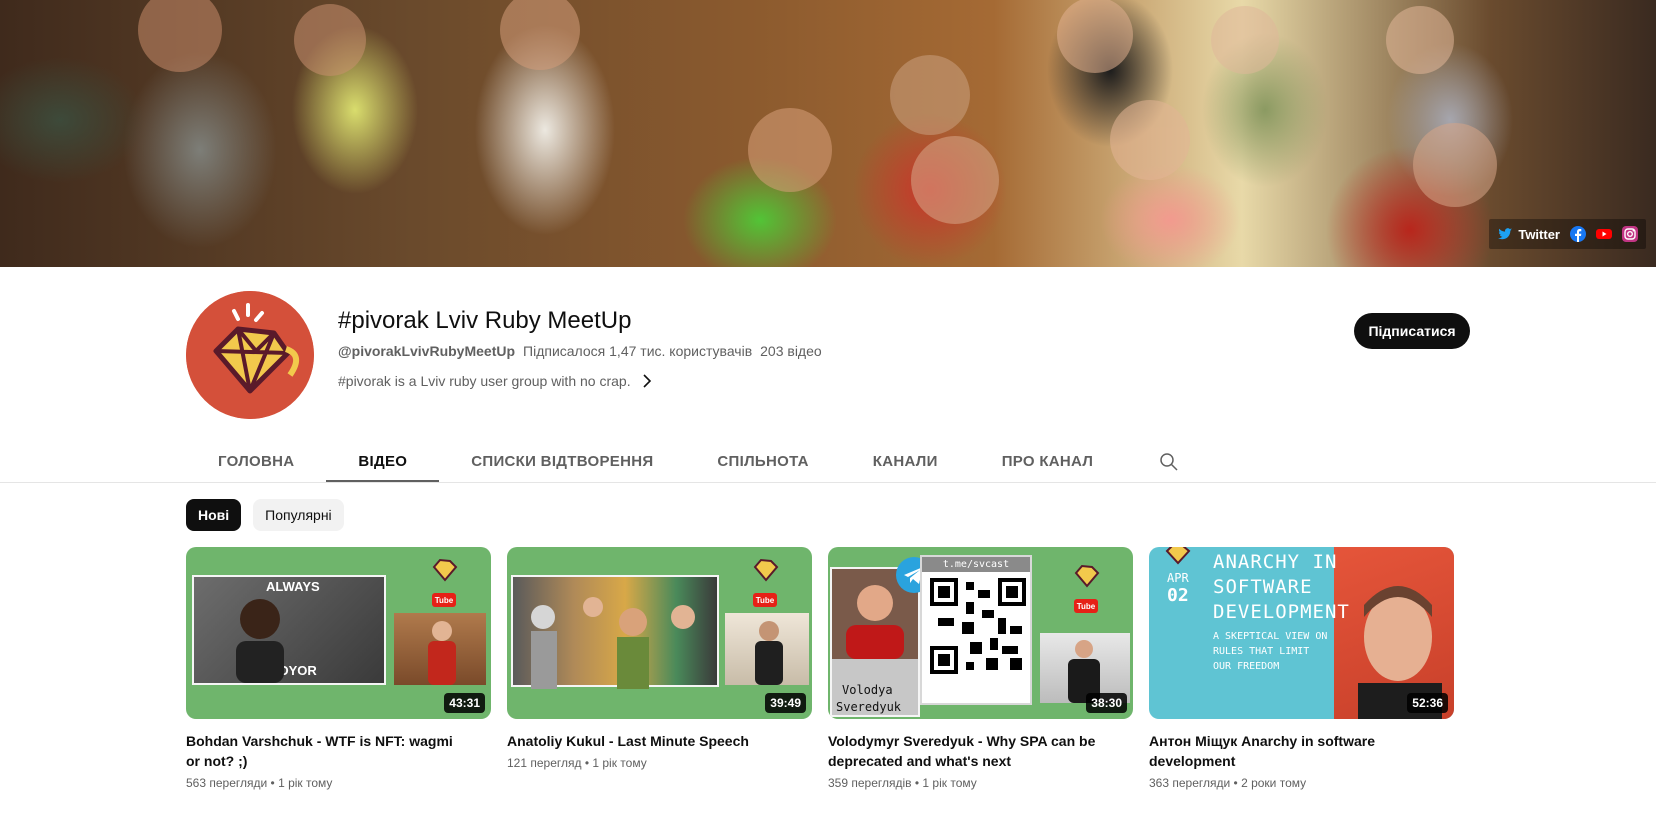 The height and width of the screenshot is (828, 1656). Describe the element at coordinates (659, 741) in the screenshot. I see `video-title: Anatoliy Kukul - Last Minute Speech` at that location.